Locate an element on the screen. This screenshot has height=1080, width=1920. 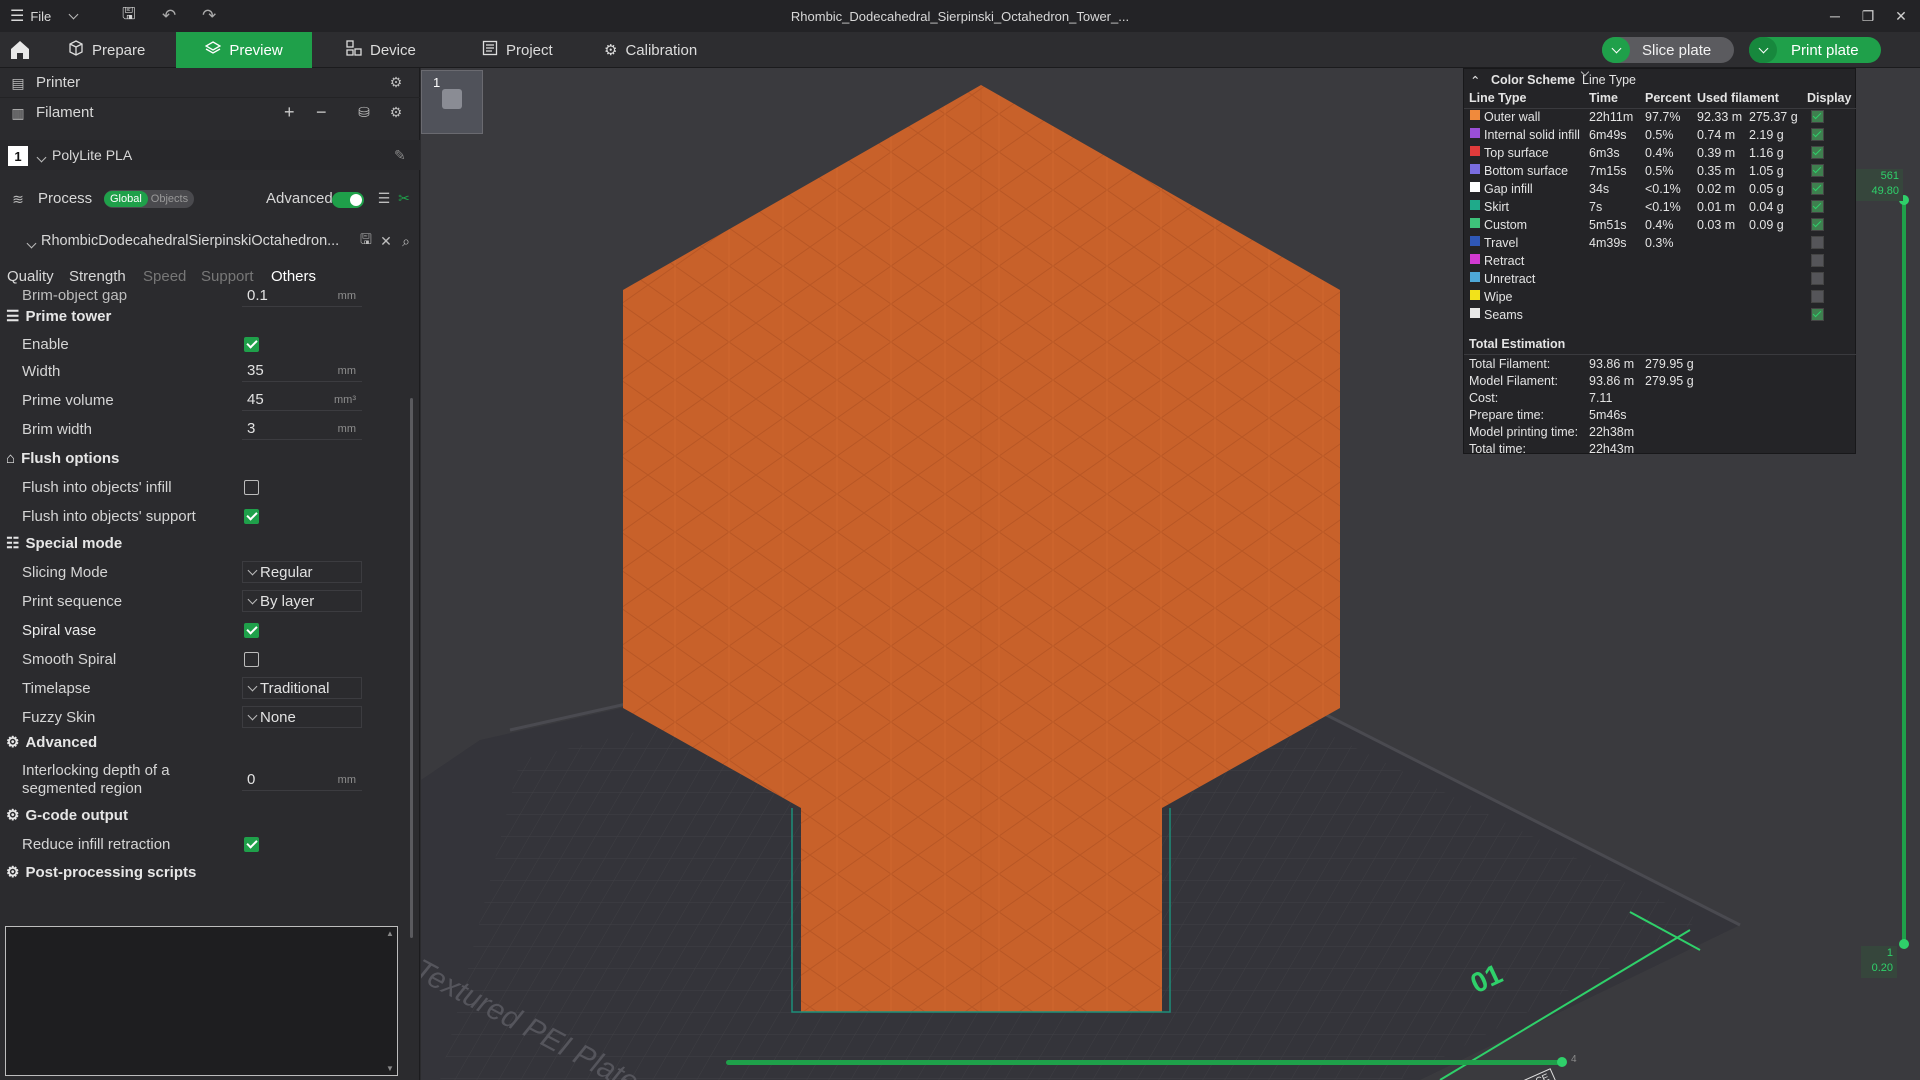
search-icon: ⌕ is located at coordinates (406, 241).